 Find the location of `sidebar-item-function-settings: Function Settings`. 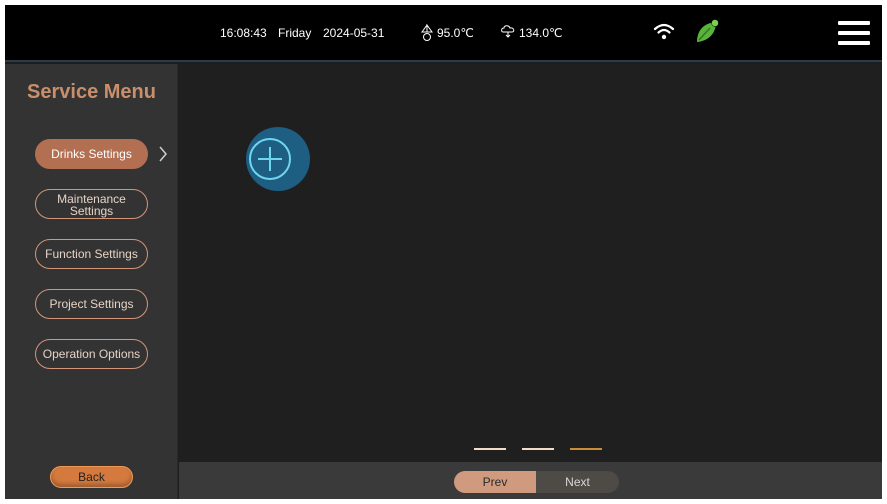

sidebar-item-function-settings: Function Settings is located at coordinates (91, 254).